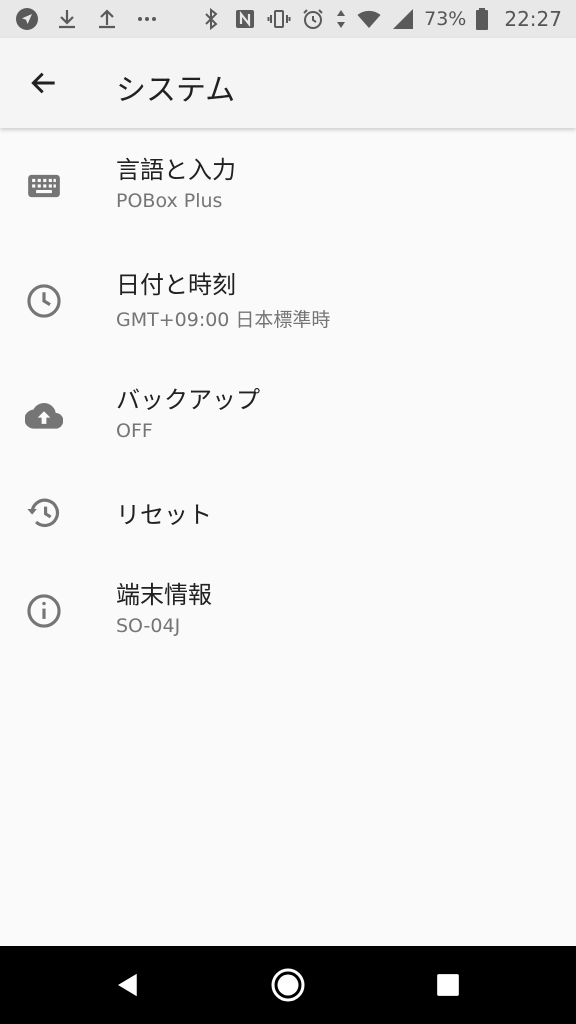 The height and width of the screenshot is (1024, 576). What do you see at coordinates (169, 201) in the screenshot?
I see `setting-subtitle: POBox Plus` at bounding box center [169, 201].